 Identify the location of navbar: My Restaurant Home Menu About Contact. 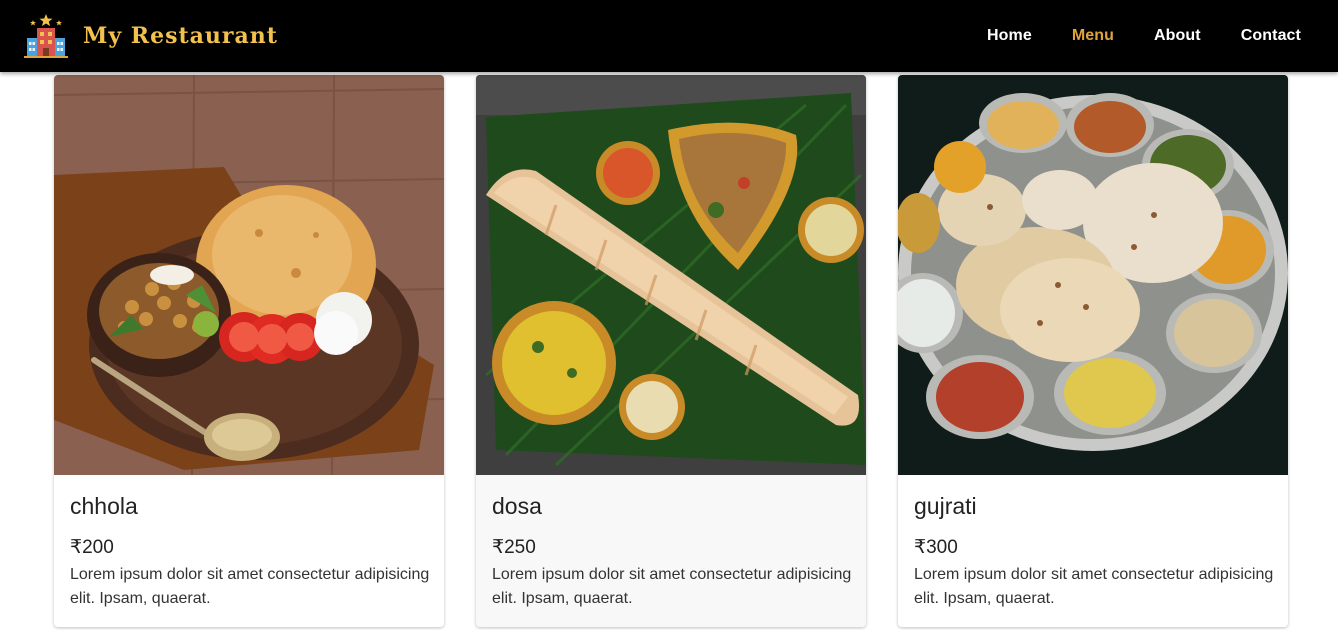
(669, 36).